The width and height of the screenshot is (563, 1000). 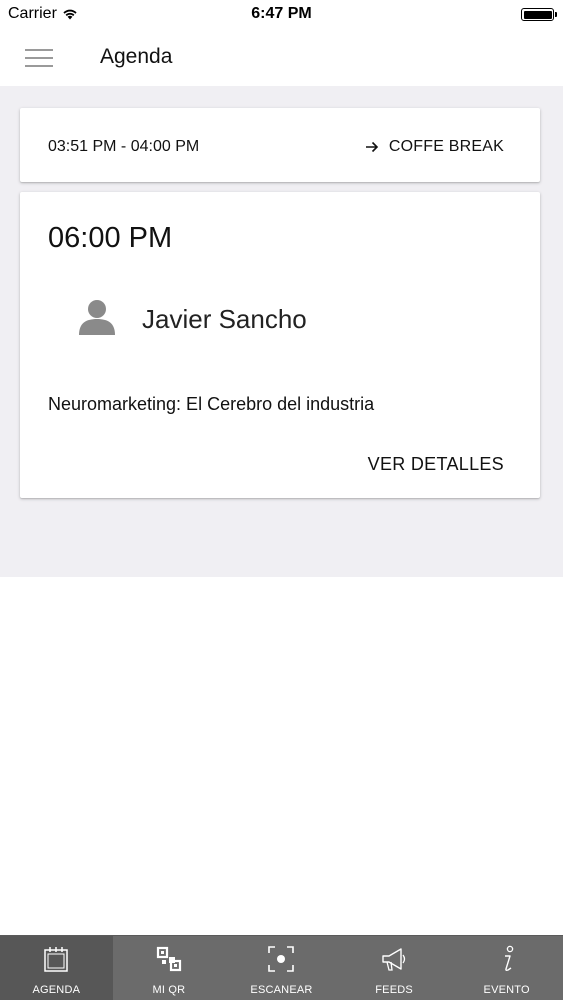 I want to click on user-avatar-icon, so click(x=97, y=317).